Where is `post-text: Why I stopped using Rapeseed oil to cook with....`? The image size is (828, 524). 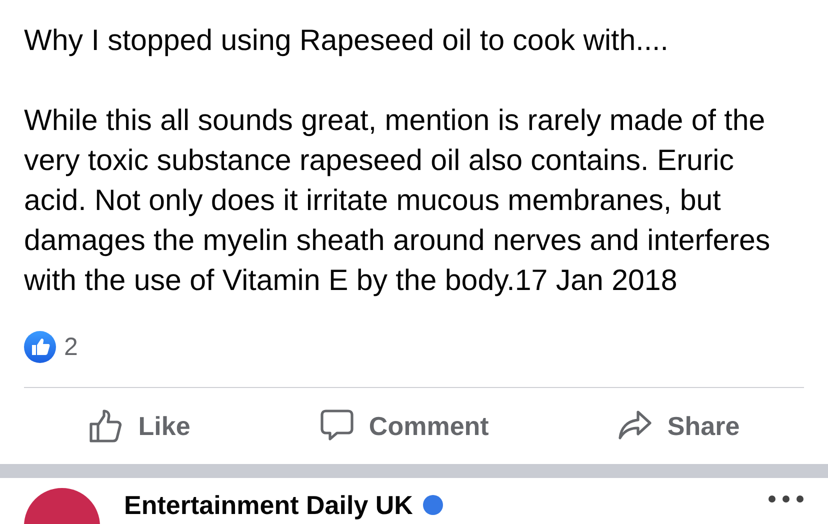
post-text: Why I stopped using Rapeseed oil to cook with.... is located at coordinates (347, 41).